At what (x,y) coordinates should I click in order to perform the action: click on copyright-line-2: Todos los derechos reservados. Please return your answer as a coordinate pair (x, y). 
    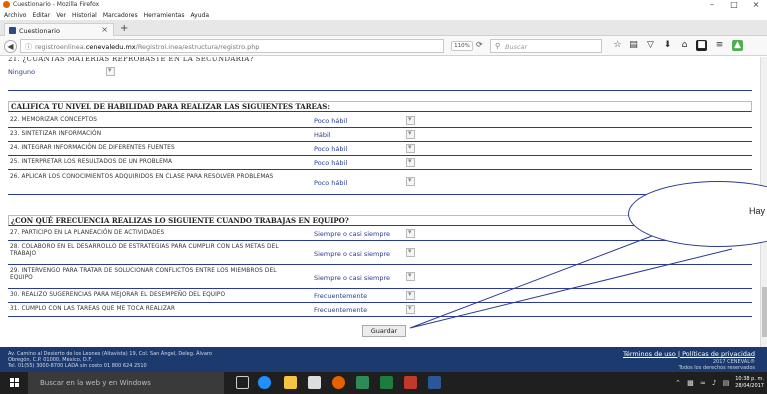
    Looking at the image, I should click on (716, 368).